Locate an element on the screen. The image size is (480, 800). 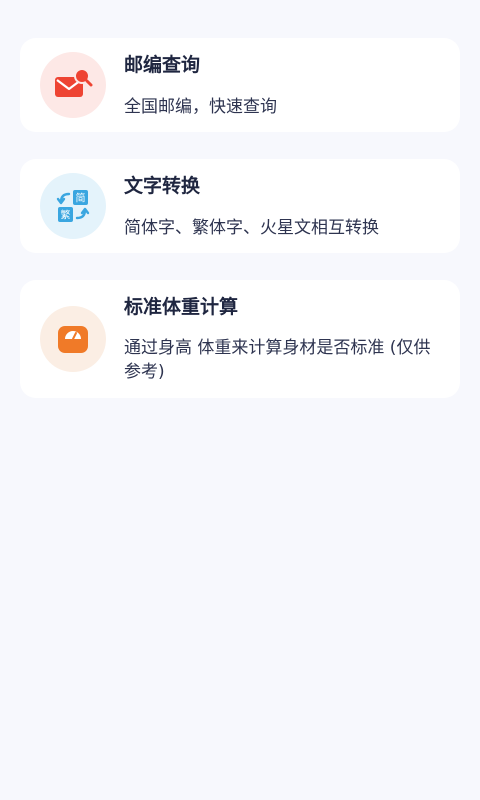
simplified-glyph: 简 is located at coordinates (81, 198).